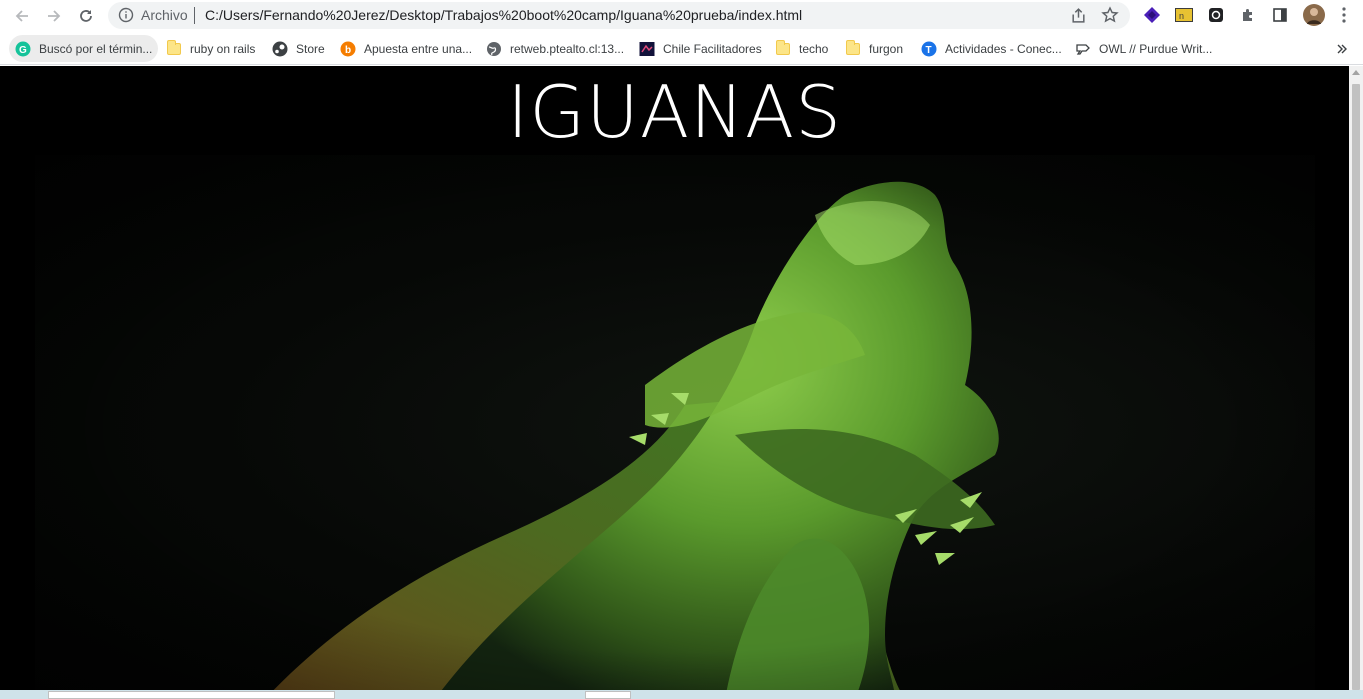 This screenshot has width=1363, height=699. What do you see at coordinates (674, 112) in the screenshot?
I see `page-title: IGUANAS` at bounding box center [674, 112].